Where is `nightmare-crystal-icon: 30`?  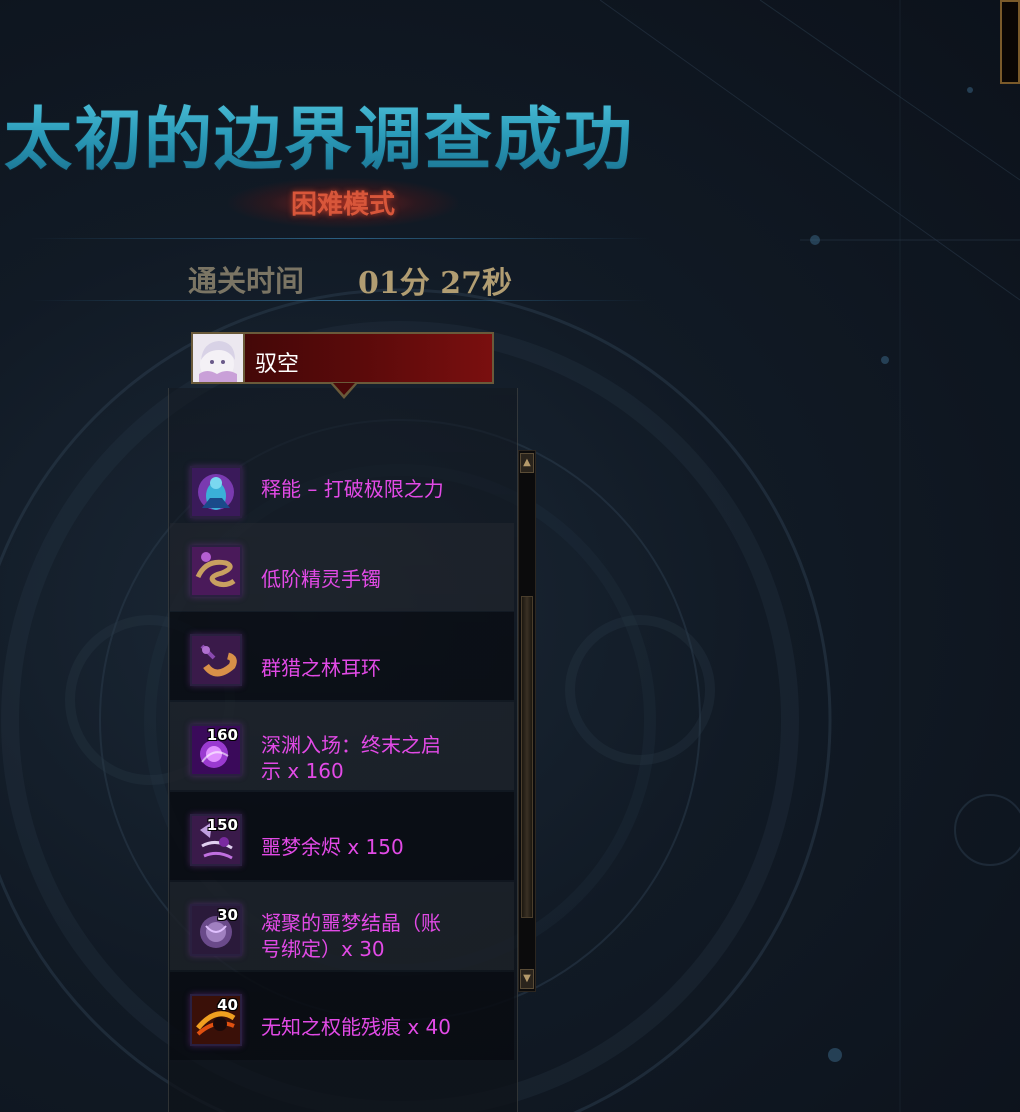
nightmare-crystal-icon: 30 is located at coordinates (216, 930).